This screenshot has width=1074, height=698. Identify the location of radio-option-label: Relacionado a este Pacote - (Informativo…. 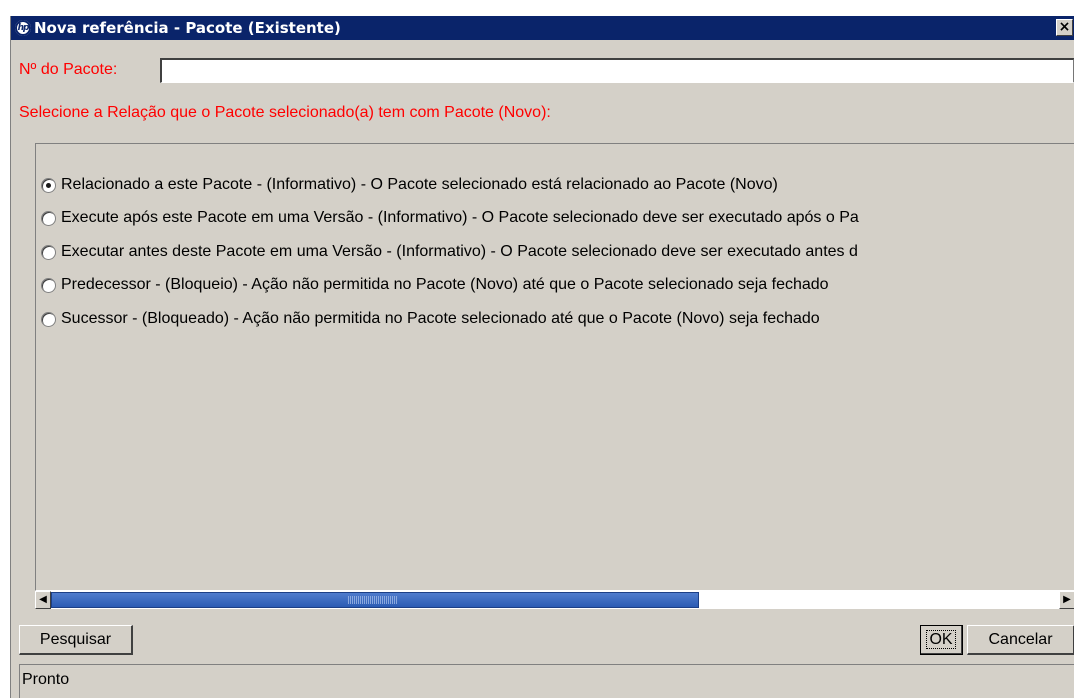
(419, 184).